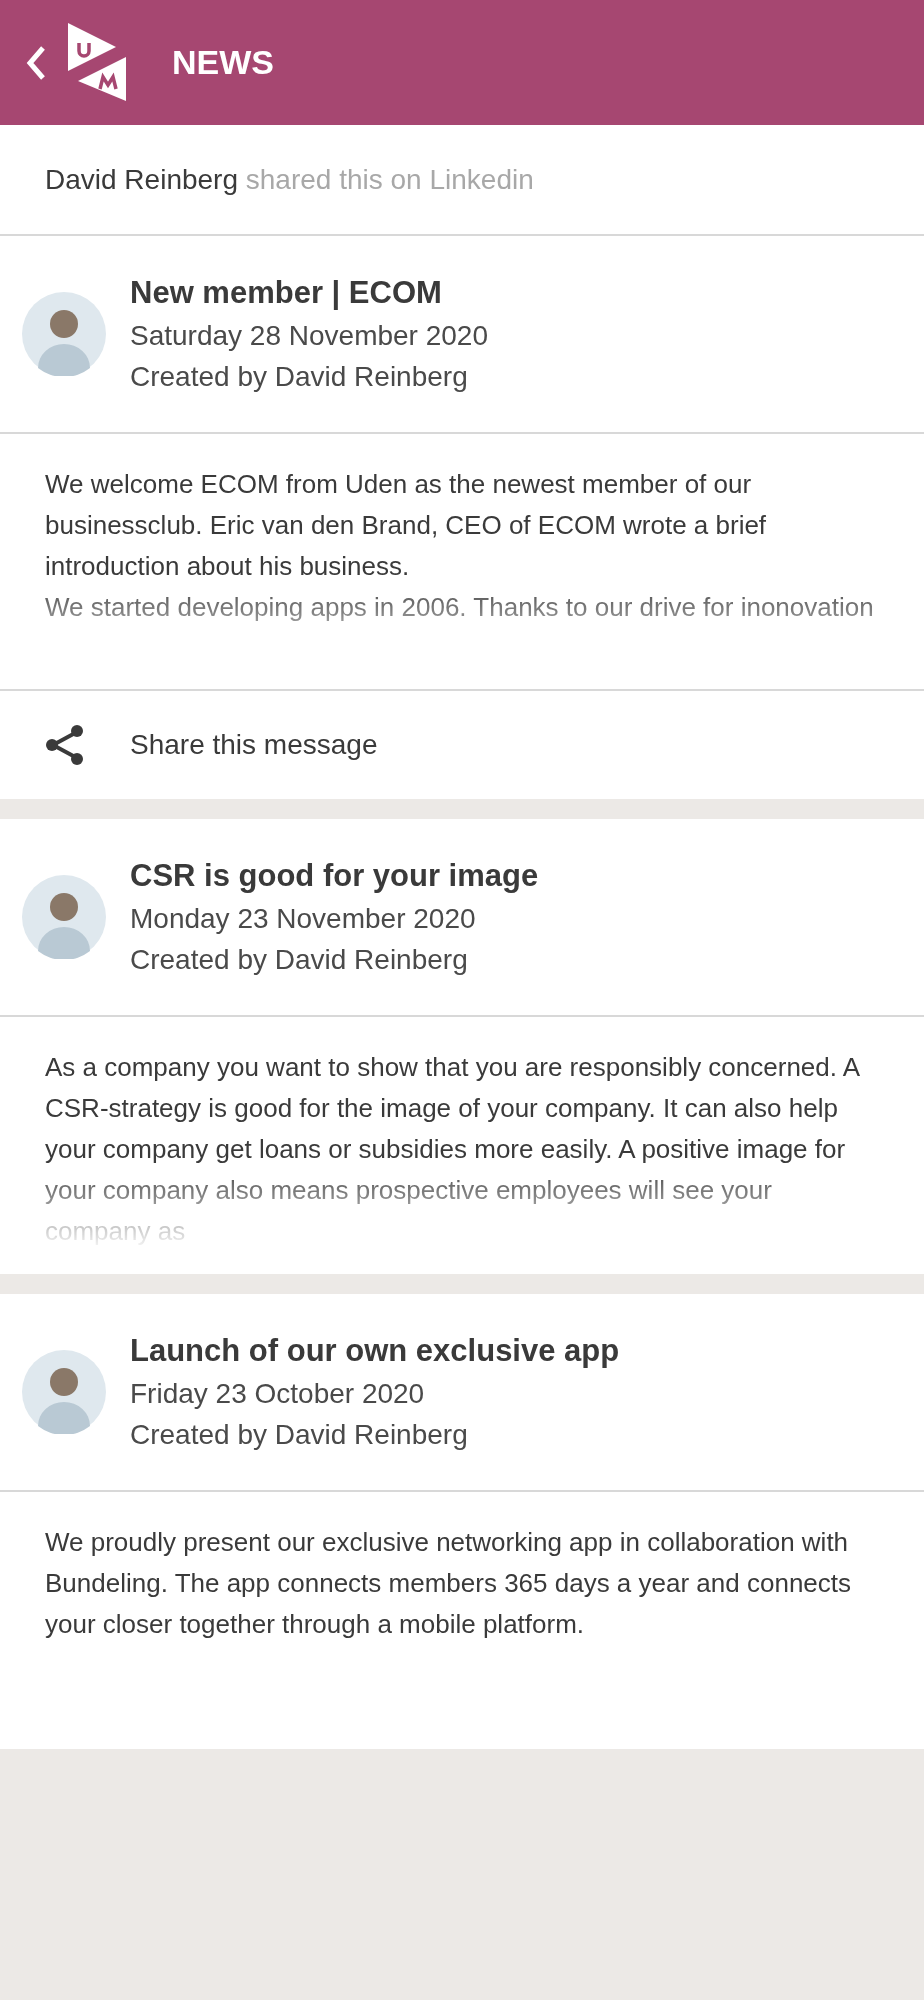 Image resolution: width=924 pixels, height=2000 pixels. Describe the element at coordinates (65, 745) in the screenshot. I see `share-icon` at that location.